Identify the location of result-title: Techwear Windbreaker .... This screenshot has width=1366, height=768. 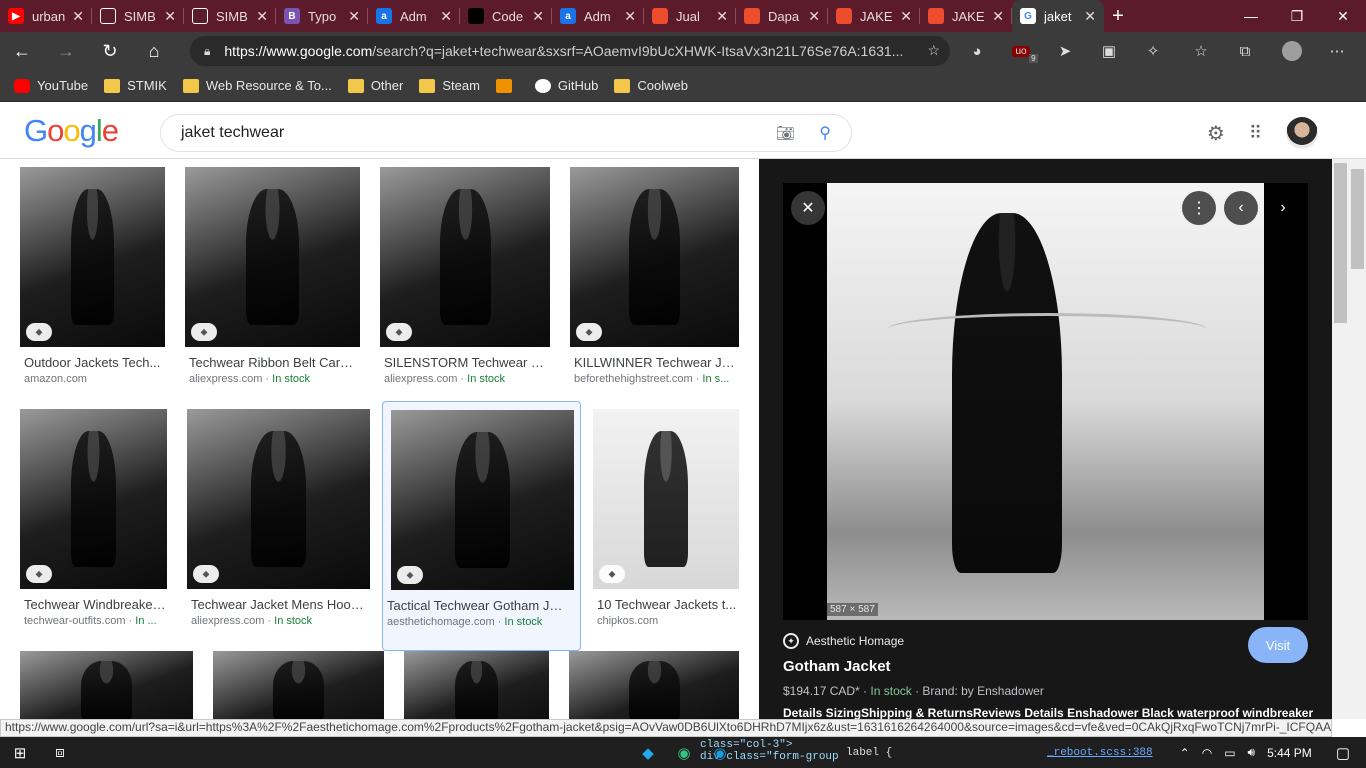
(95, 604).